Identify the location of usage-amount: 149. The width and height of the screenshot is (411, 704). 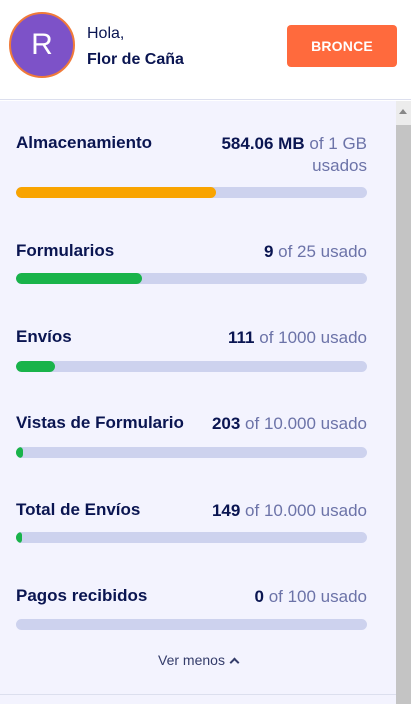
(226, 510).